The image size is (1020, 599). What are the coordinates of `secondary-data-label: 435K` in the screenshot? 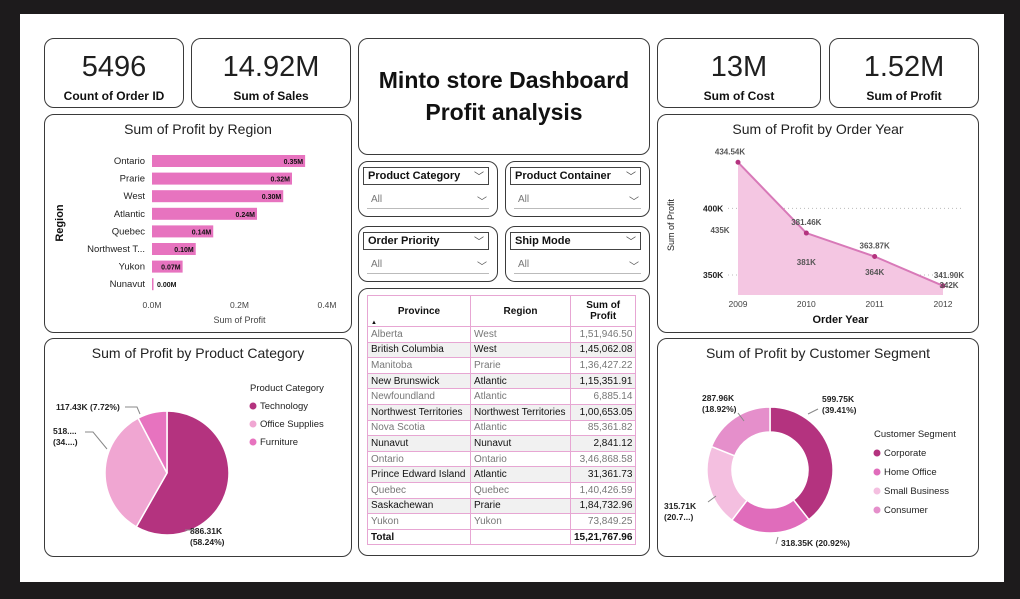 It's located at (719, 230).